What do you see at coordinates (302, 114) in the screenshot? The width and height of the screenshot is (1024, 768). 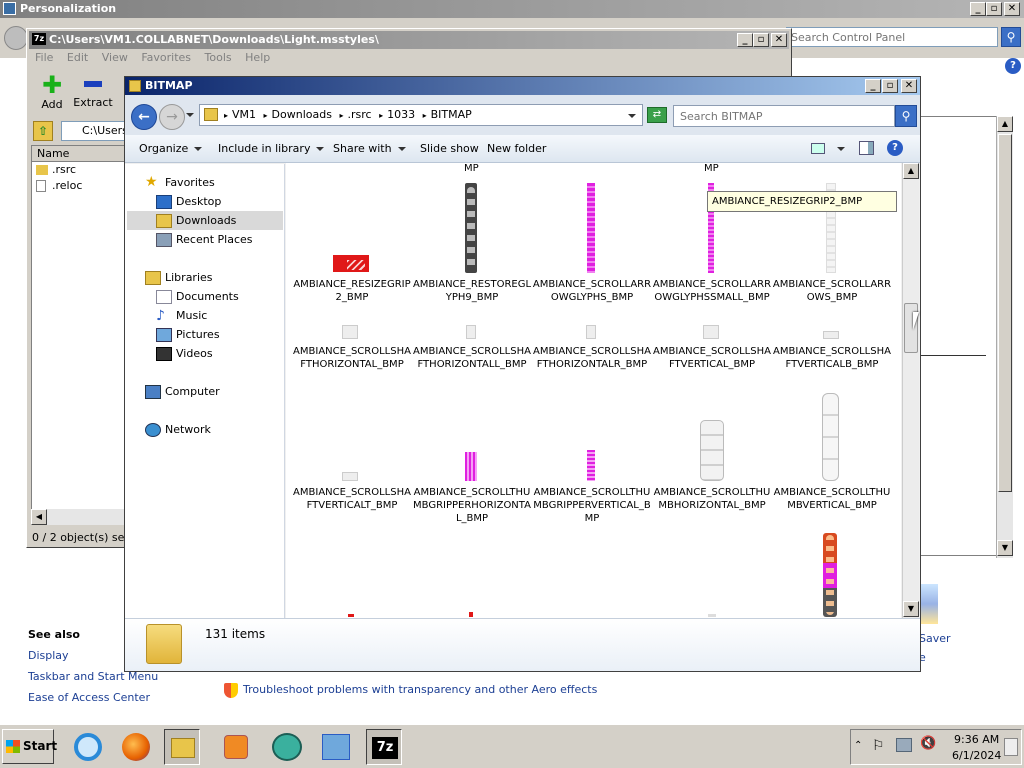 I see `breadcrumb-item: Downloads` at bounding box center [302, 114].